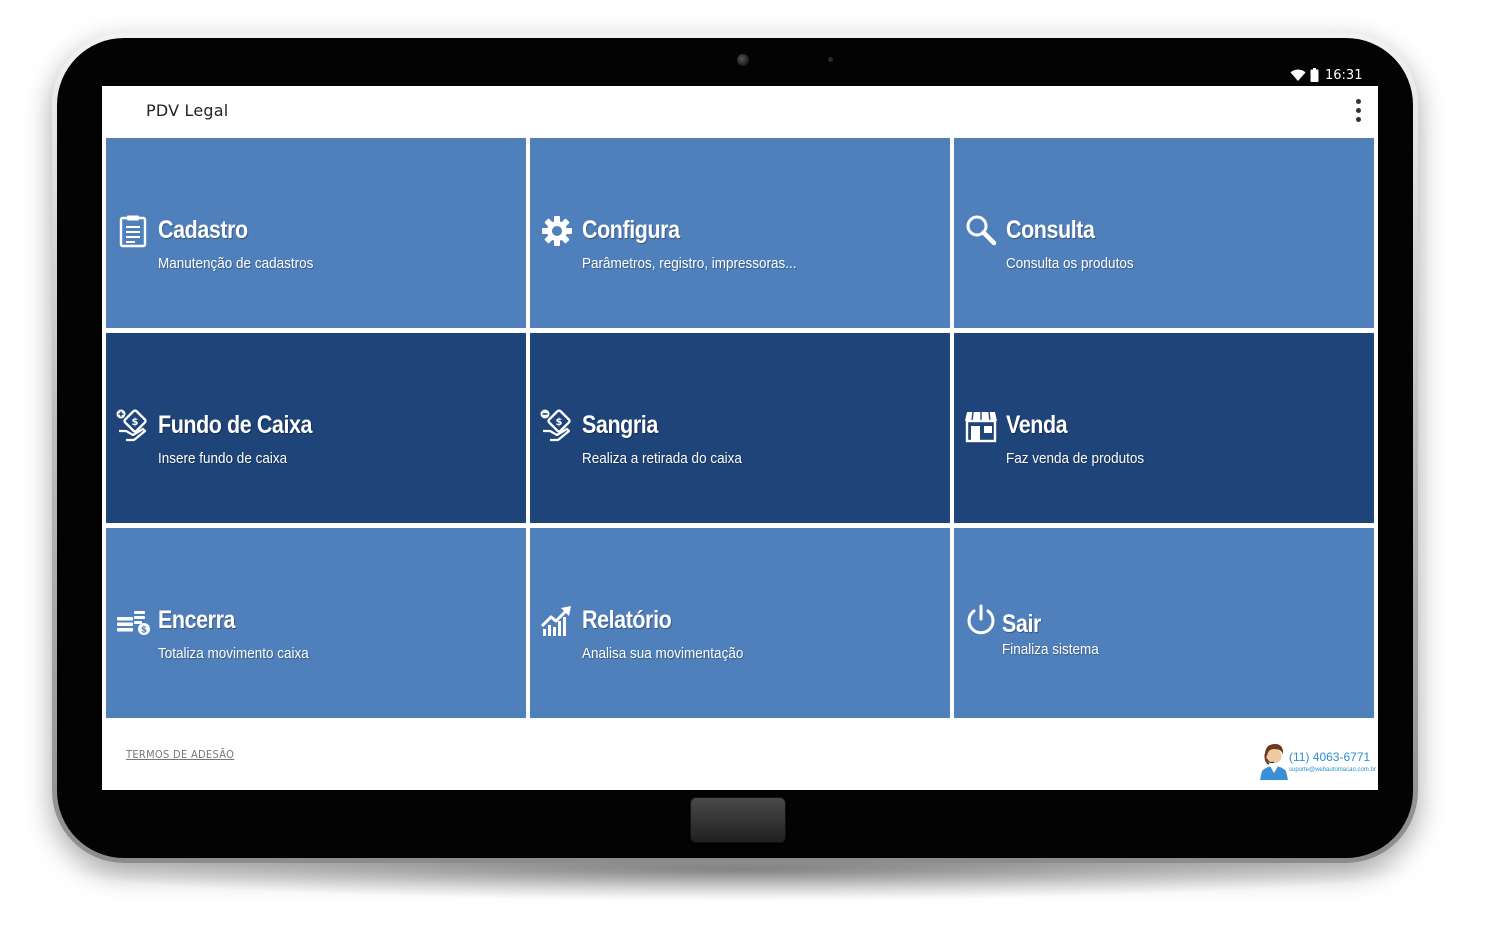 Image resolution: width=1508 pixels, height=935 pixels. I want to click on money-out-icon: $, so click(555, 425).